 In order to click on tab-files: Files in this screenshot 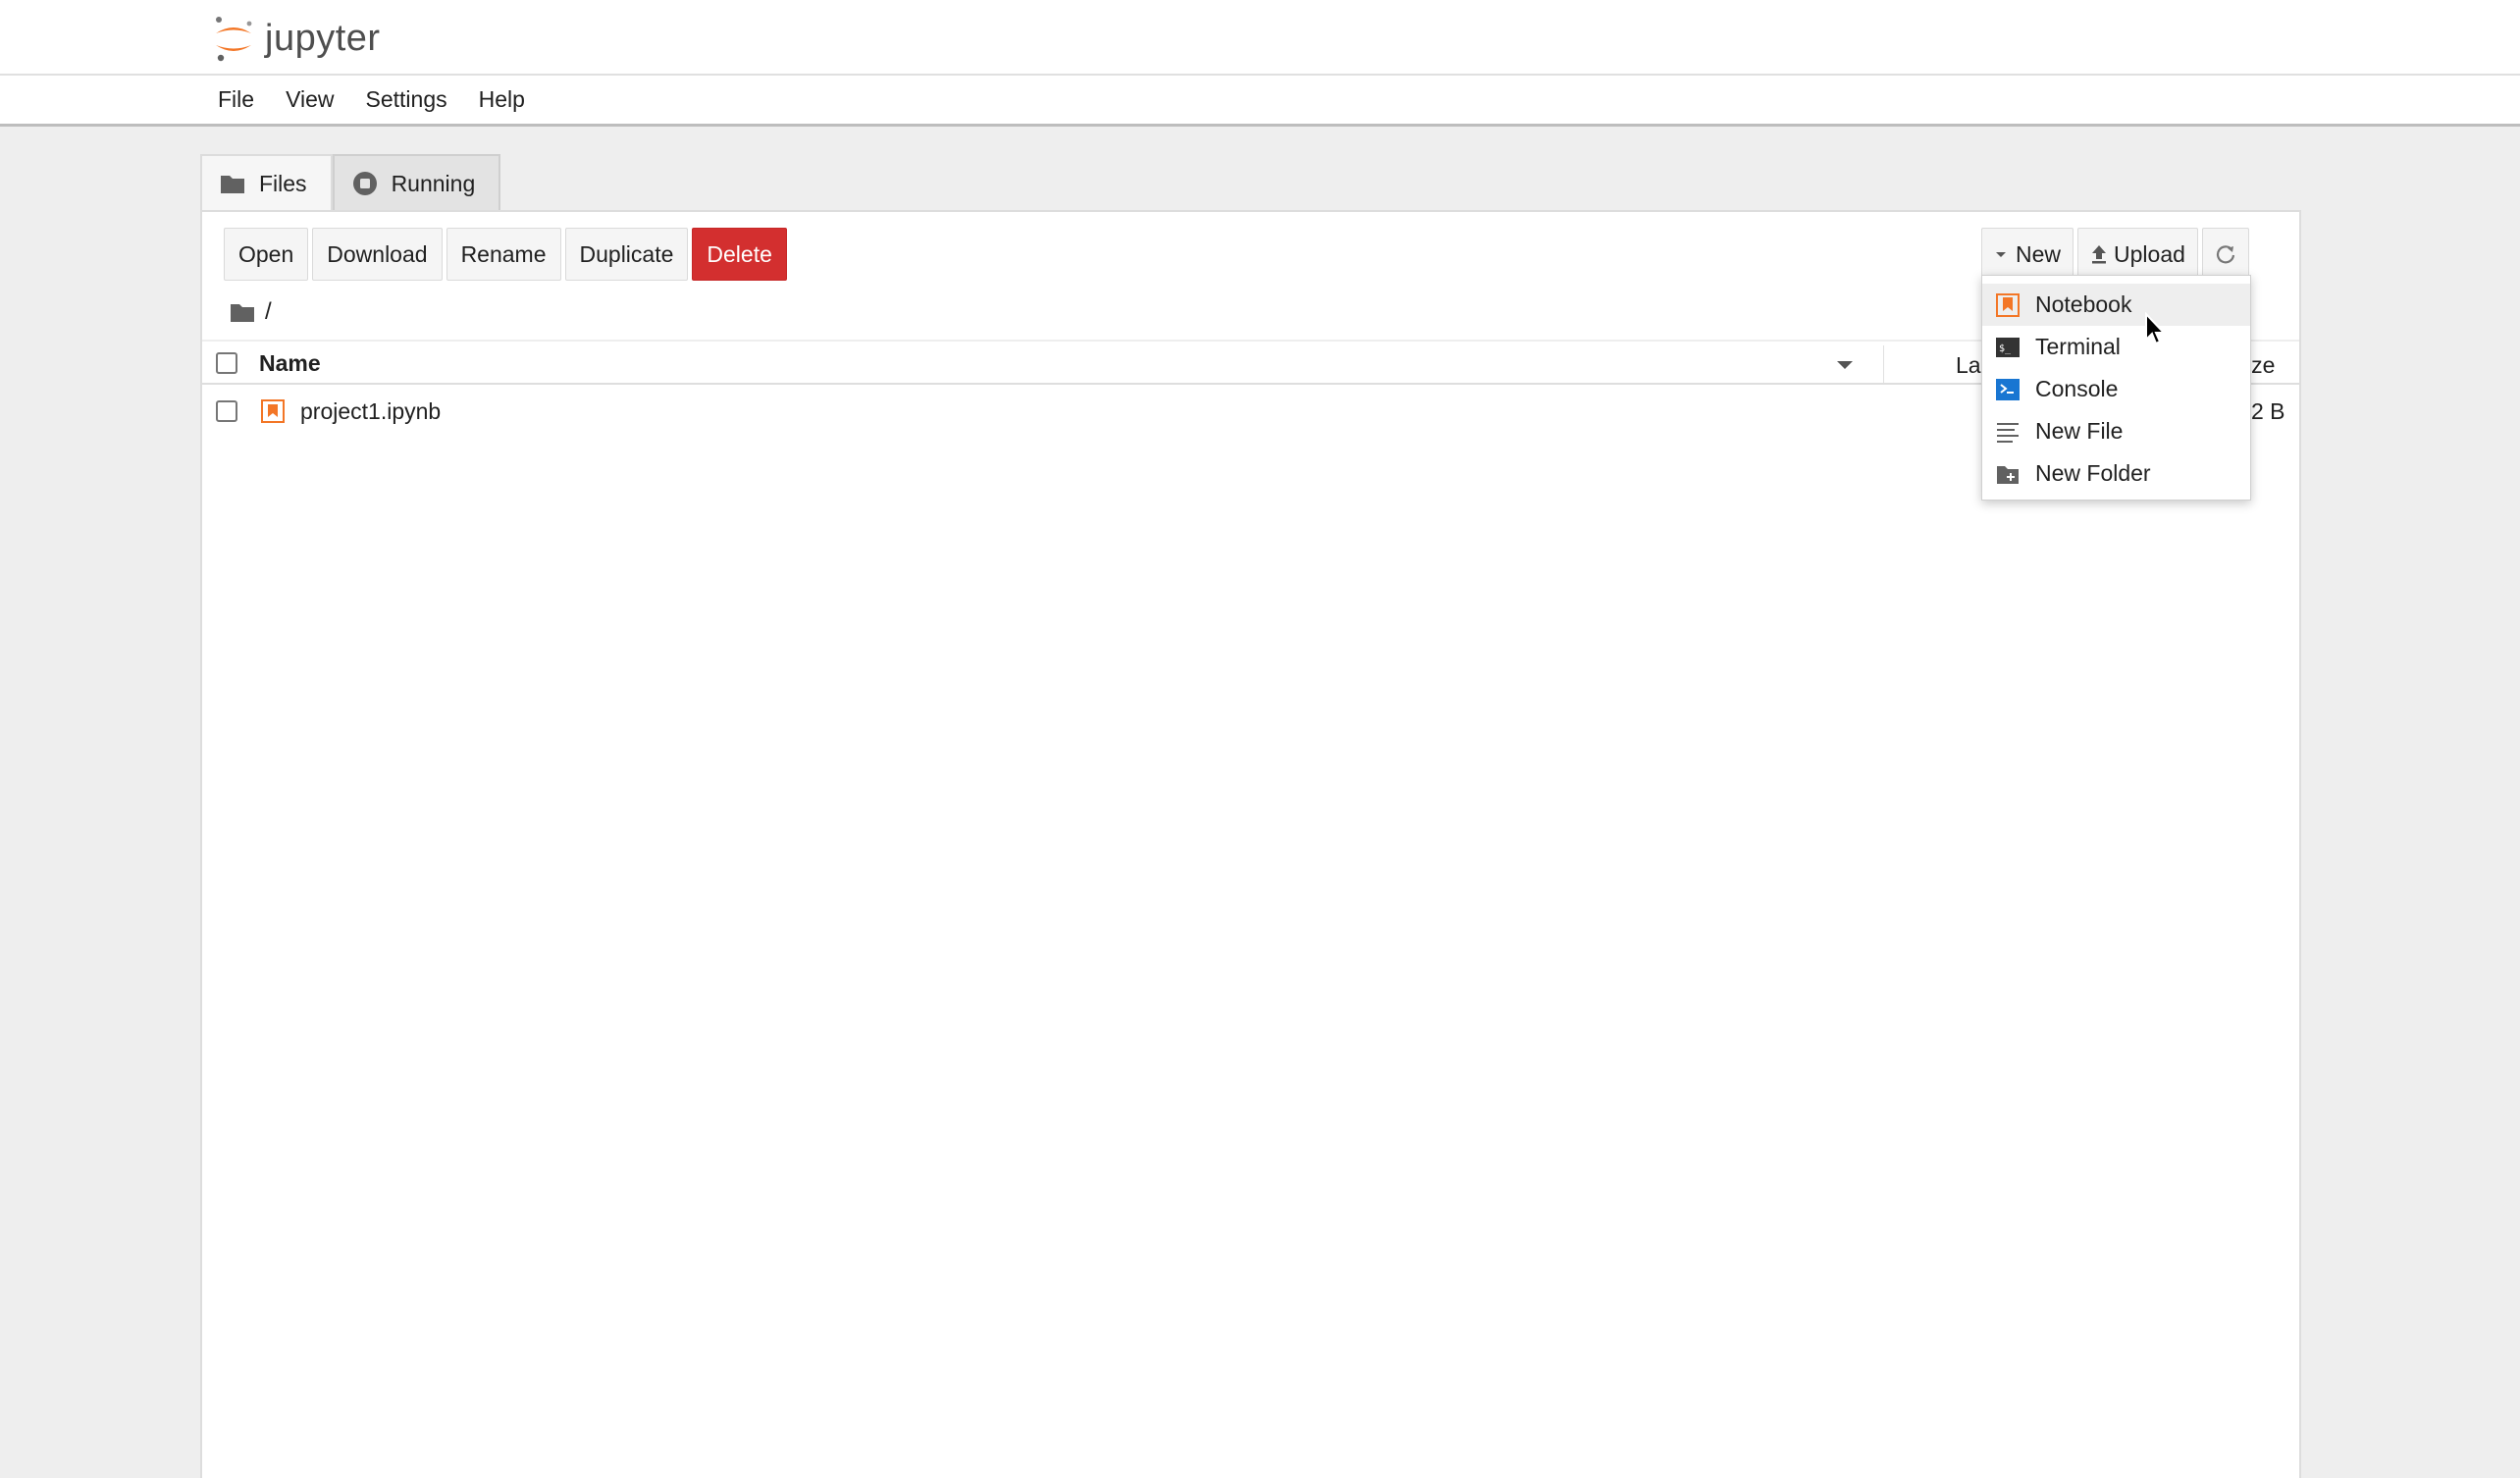, I will do `click(266, 182)`.